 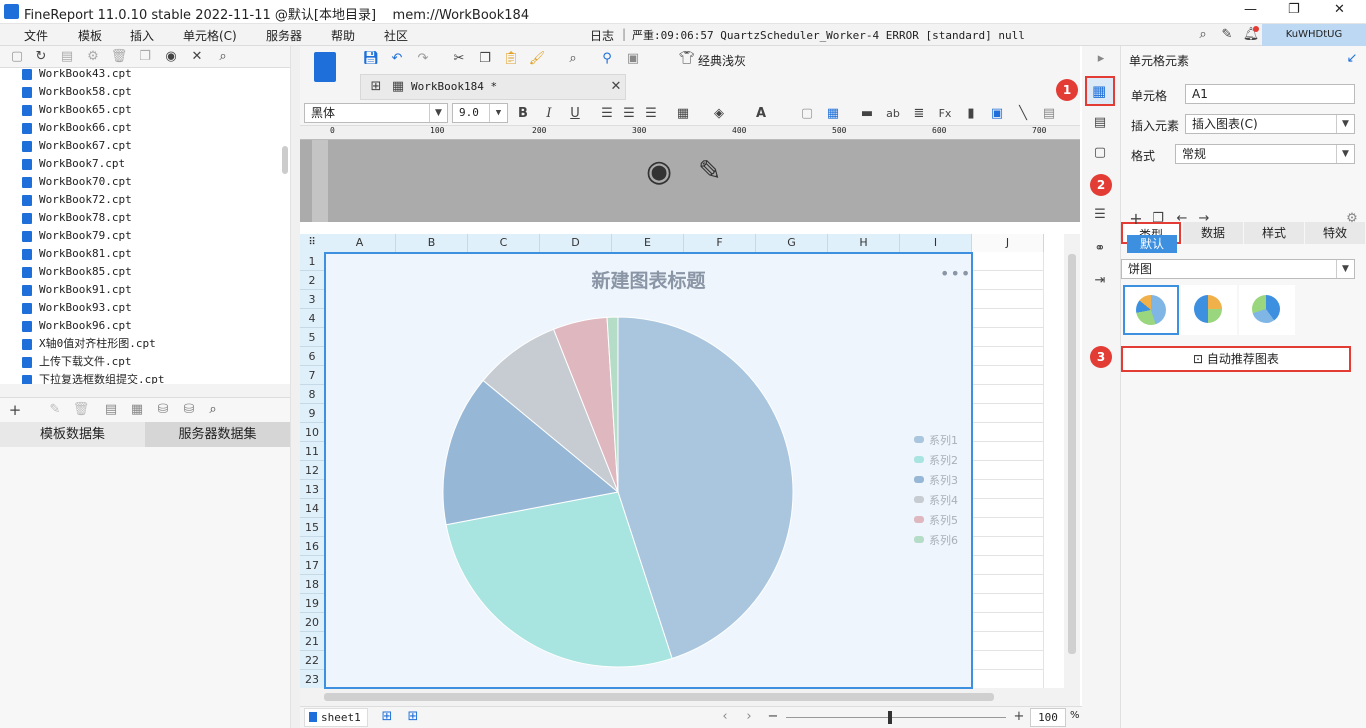 I want to click on plugin-icon: ⚲, so click(x=607, y=59).